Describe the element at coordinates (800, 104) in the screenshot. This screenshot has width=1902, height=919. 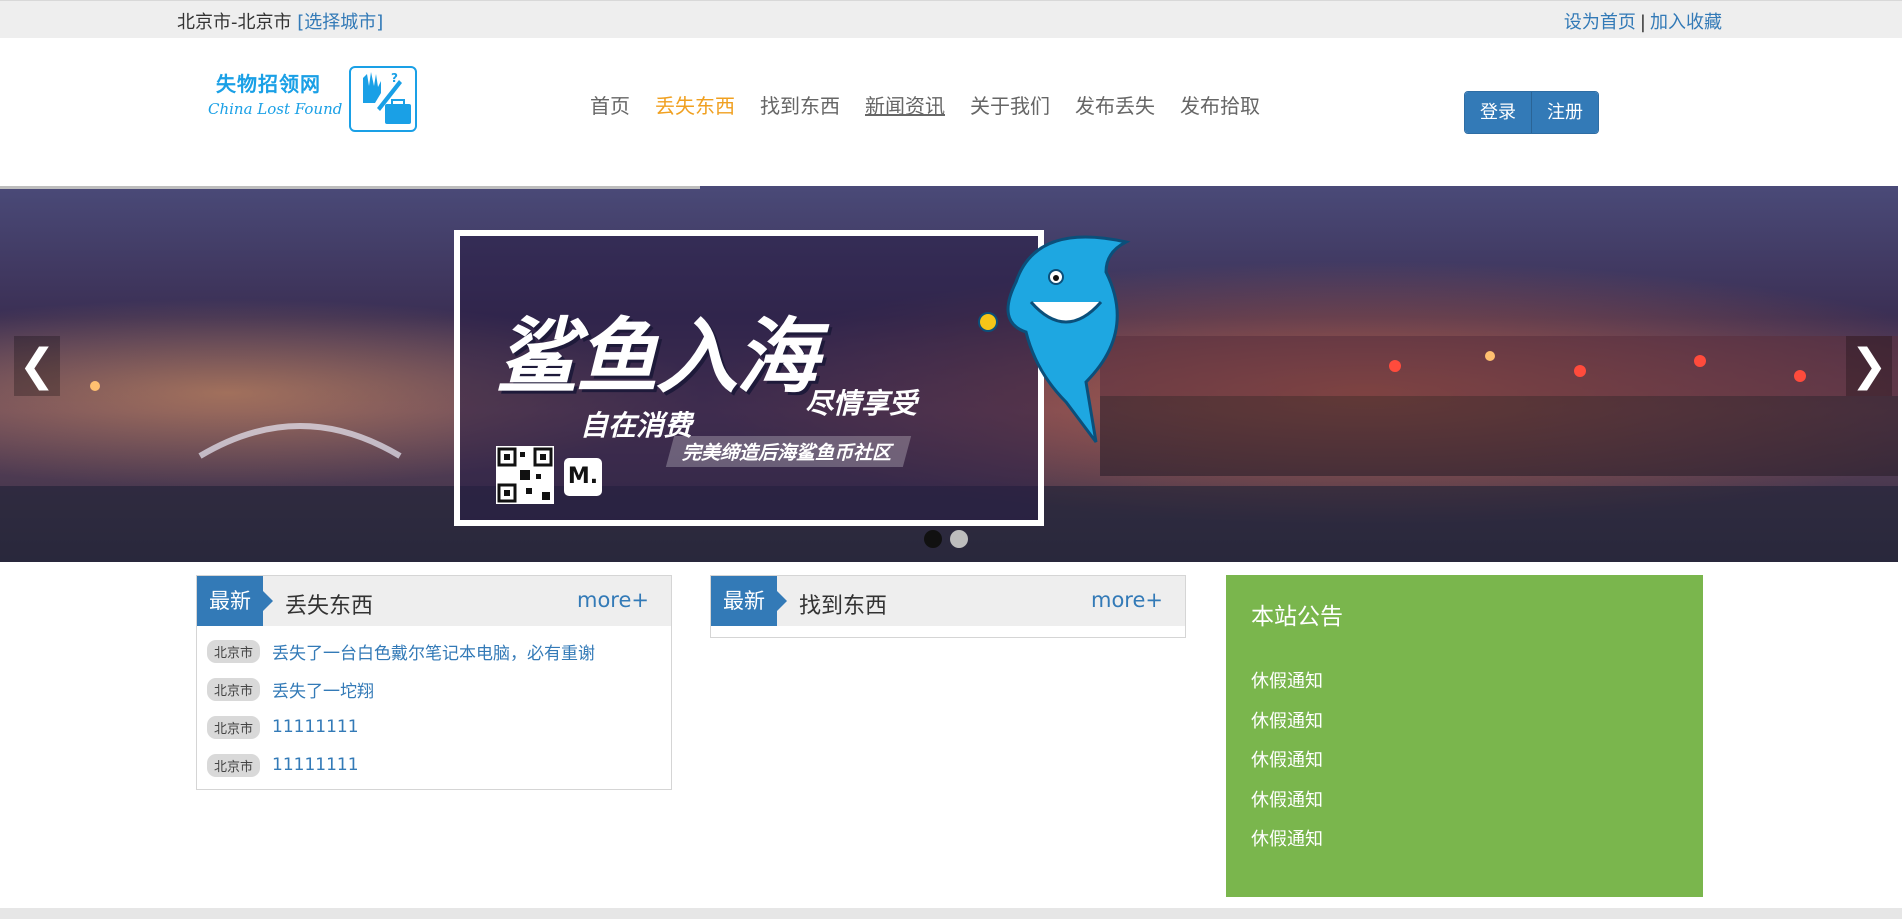
I see `nav-found-items: 找到东西` at that location.